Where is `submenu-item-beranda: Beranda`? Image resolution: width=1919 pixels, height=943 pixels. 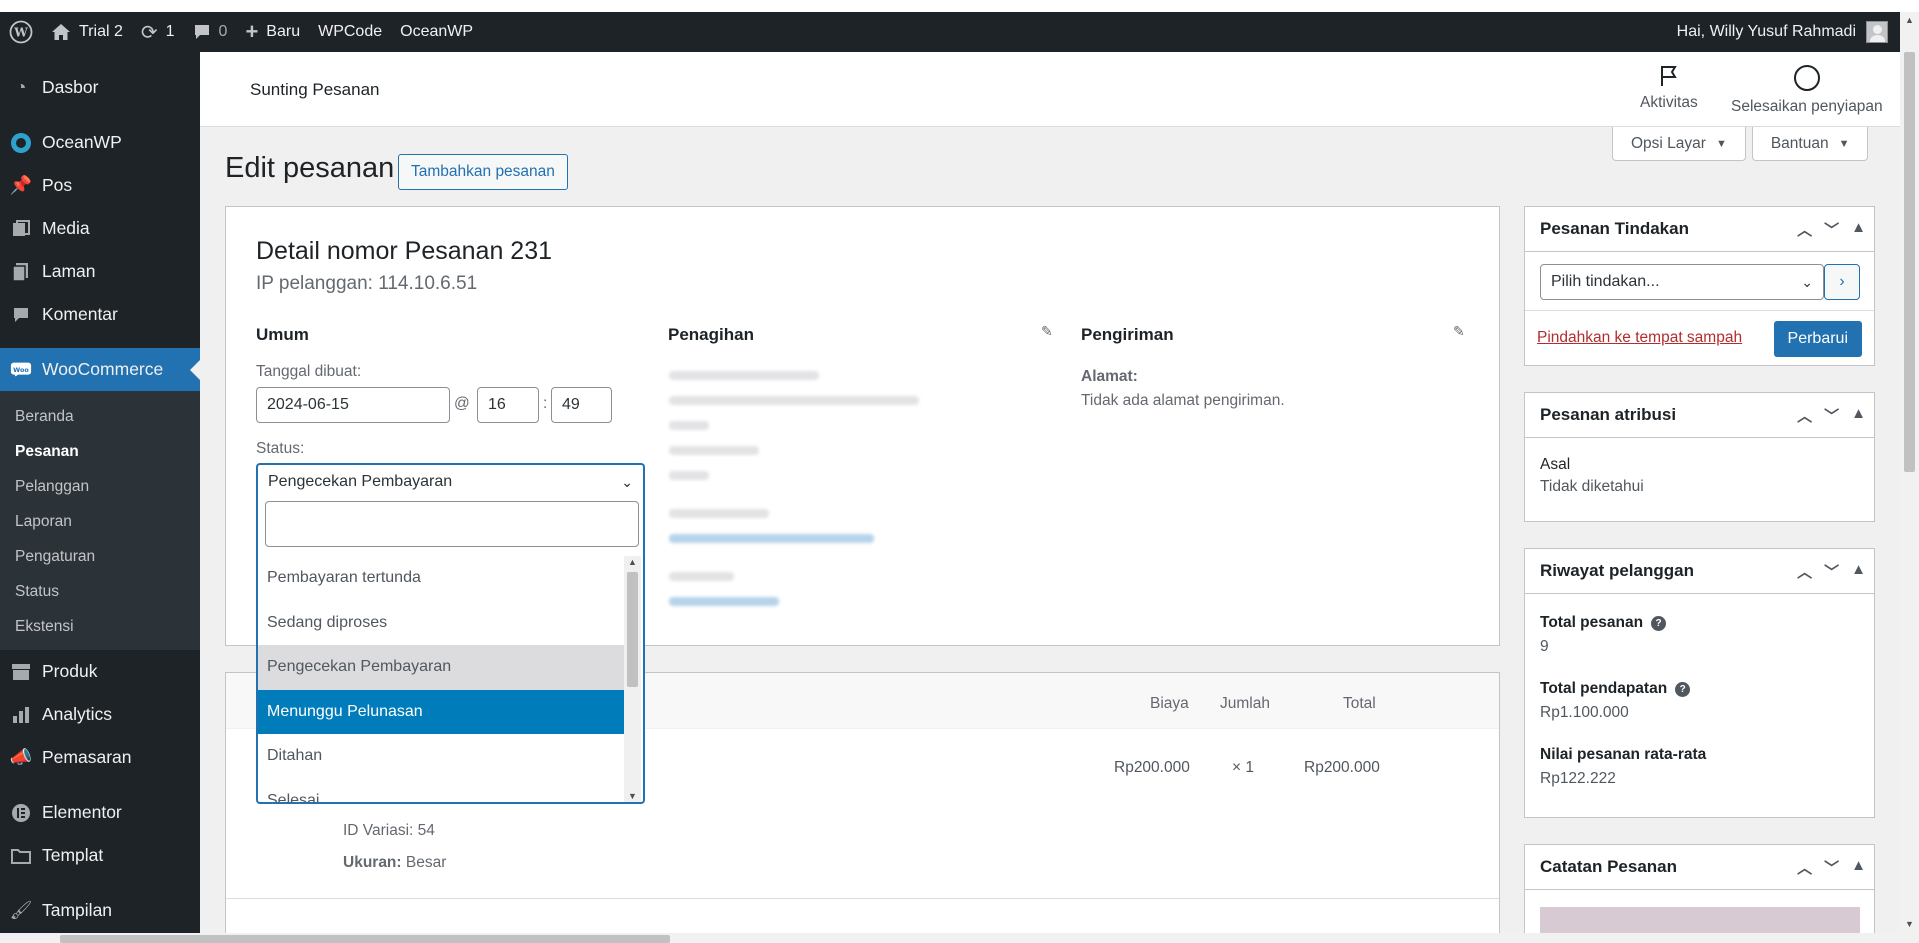 submenu-item-beranda: Beranda is located at coordinates (100, 416).